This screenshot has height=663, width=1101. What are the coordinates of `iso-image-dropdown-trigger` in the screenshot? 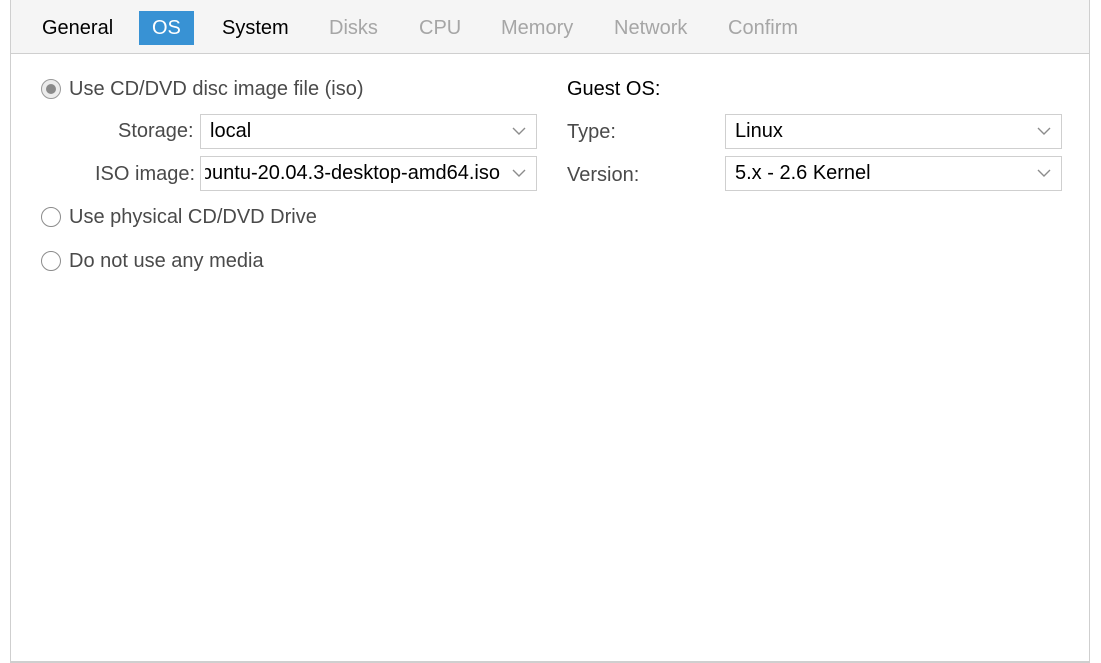 It's located at (519, 173).